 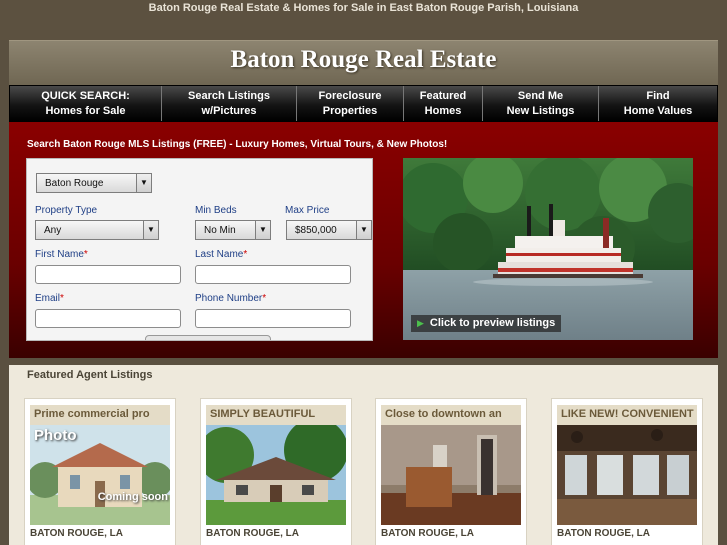 I want to click on max-price-select: $850,000 ▼, so click(x=329, y=230).